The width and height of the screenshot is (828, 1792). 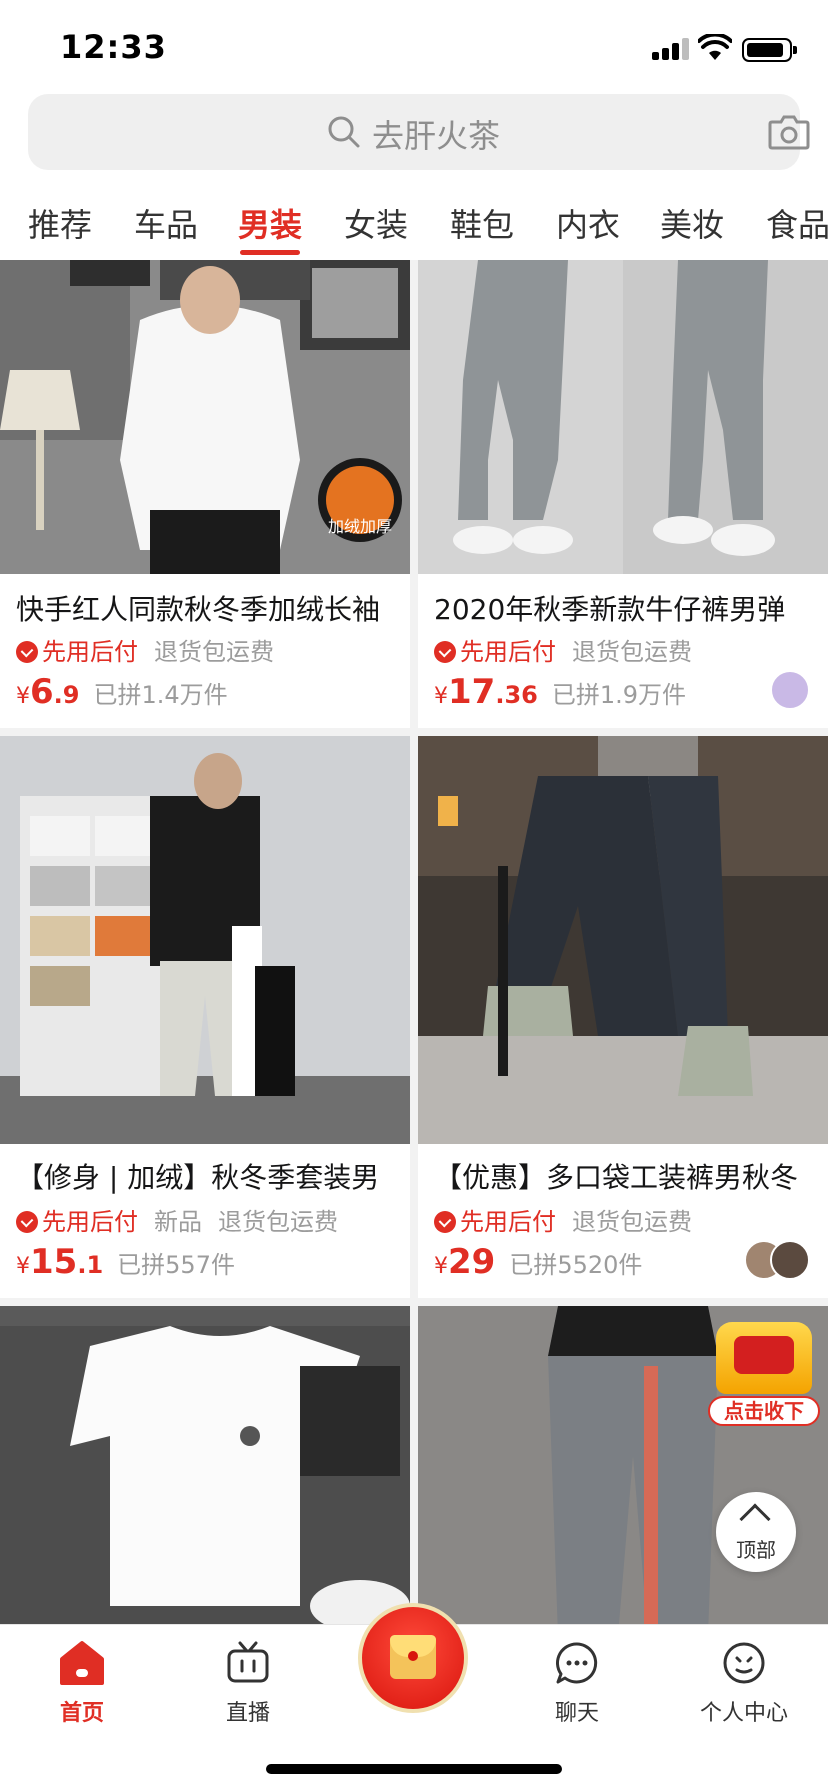 What do you see at coordinates (160, 695) in the screenshot?
I see `sold-count: 已拼1.4万件` at bounding box center [160, 695].